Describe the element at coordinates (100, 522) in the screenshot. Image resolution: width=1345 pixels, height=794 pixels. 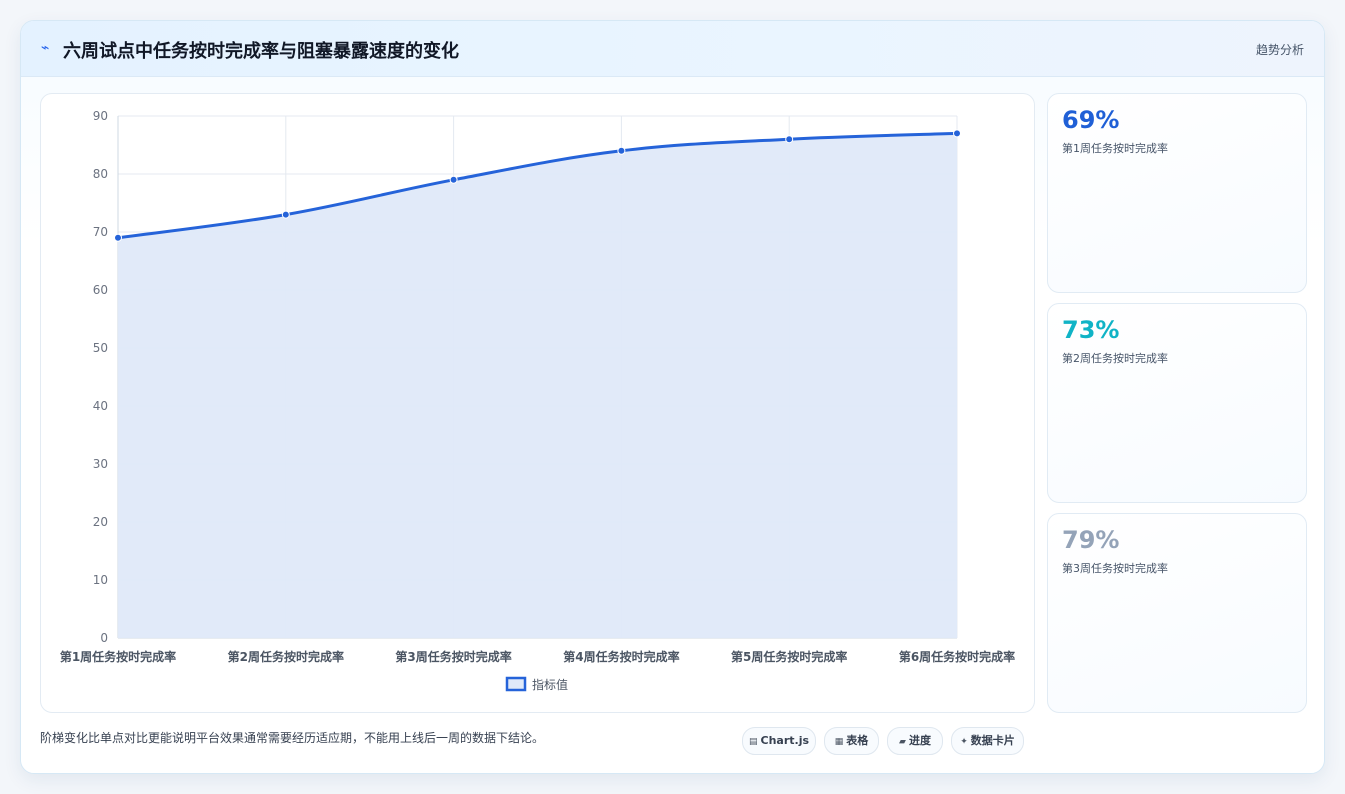
I see `y-tick-label: 20` at that location.